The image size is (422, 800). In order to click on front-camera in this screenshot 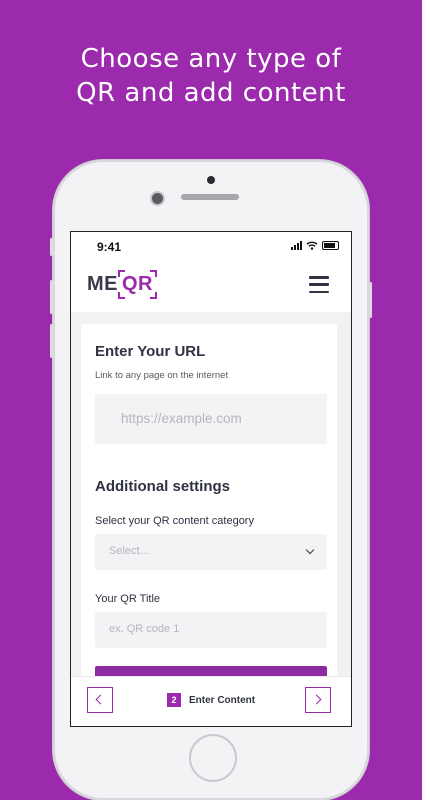, I will do `click(157, 198)`.